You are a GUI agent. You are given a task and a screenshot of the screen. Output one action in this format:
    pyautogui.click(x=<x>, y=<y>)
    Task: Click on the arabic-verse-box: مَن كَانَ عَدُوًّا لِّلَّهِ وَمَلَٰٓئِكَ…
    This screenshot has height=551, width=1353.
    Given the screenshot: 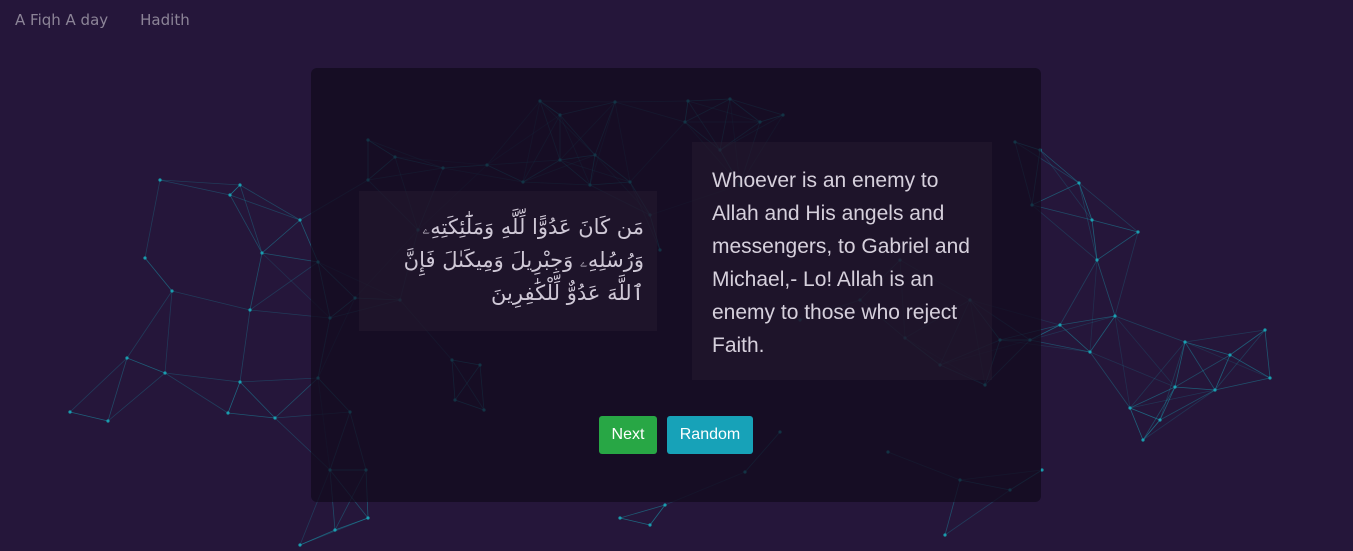 What is the action you would take?
    pyautogui.click(x=508, y=261)
    